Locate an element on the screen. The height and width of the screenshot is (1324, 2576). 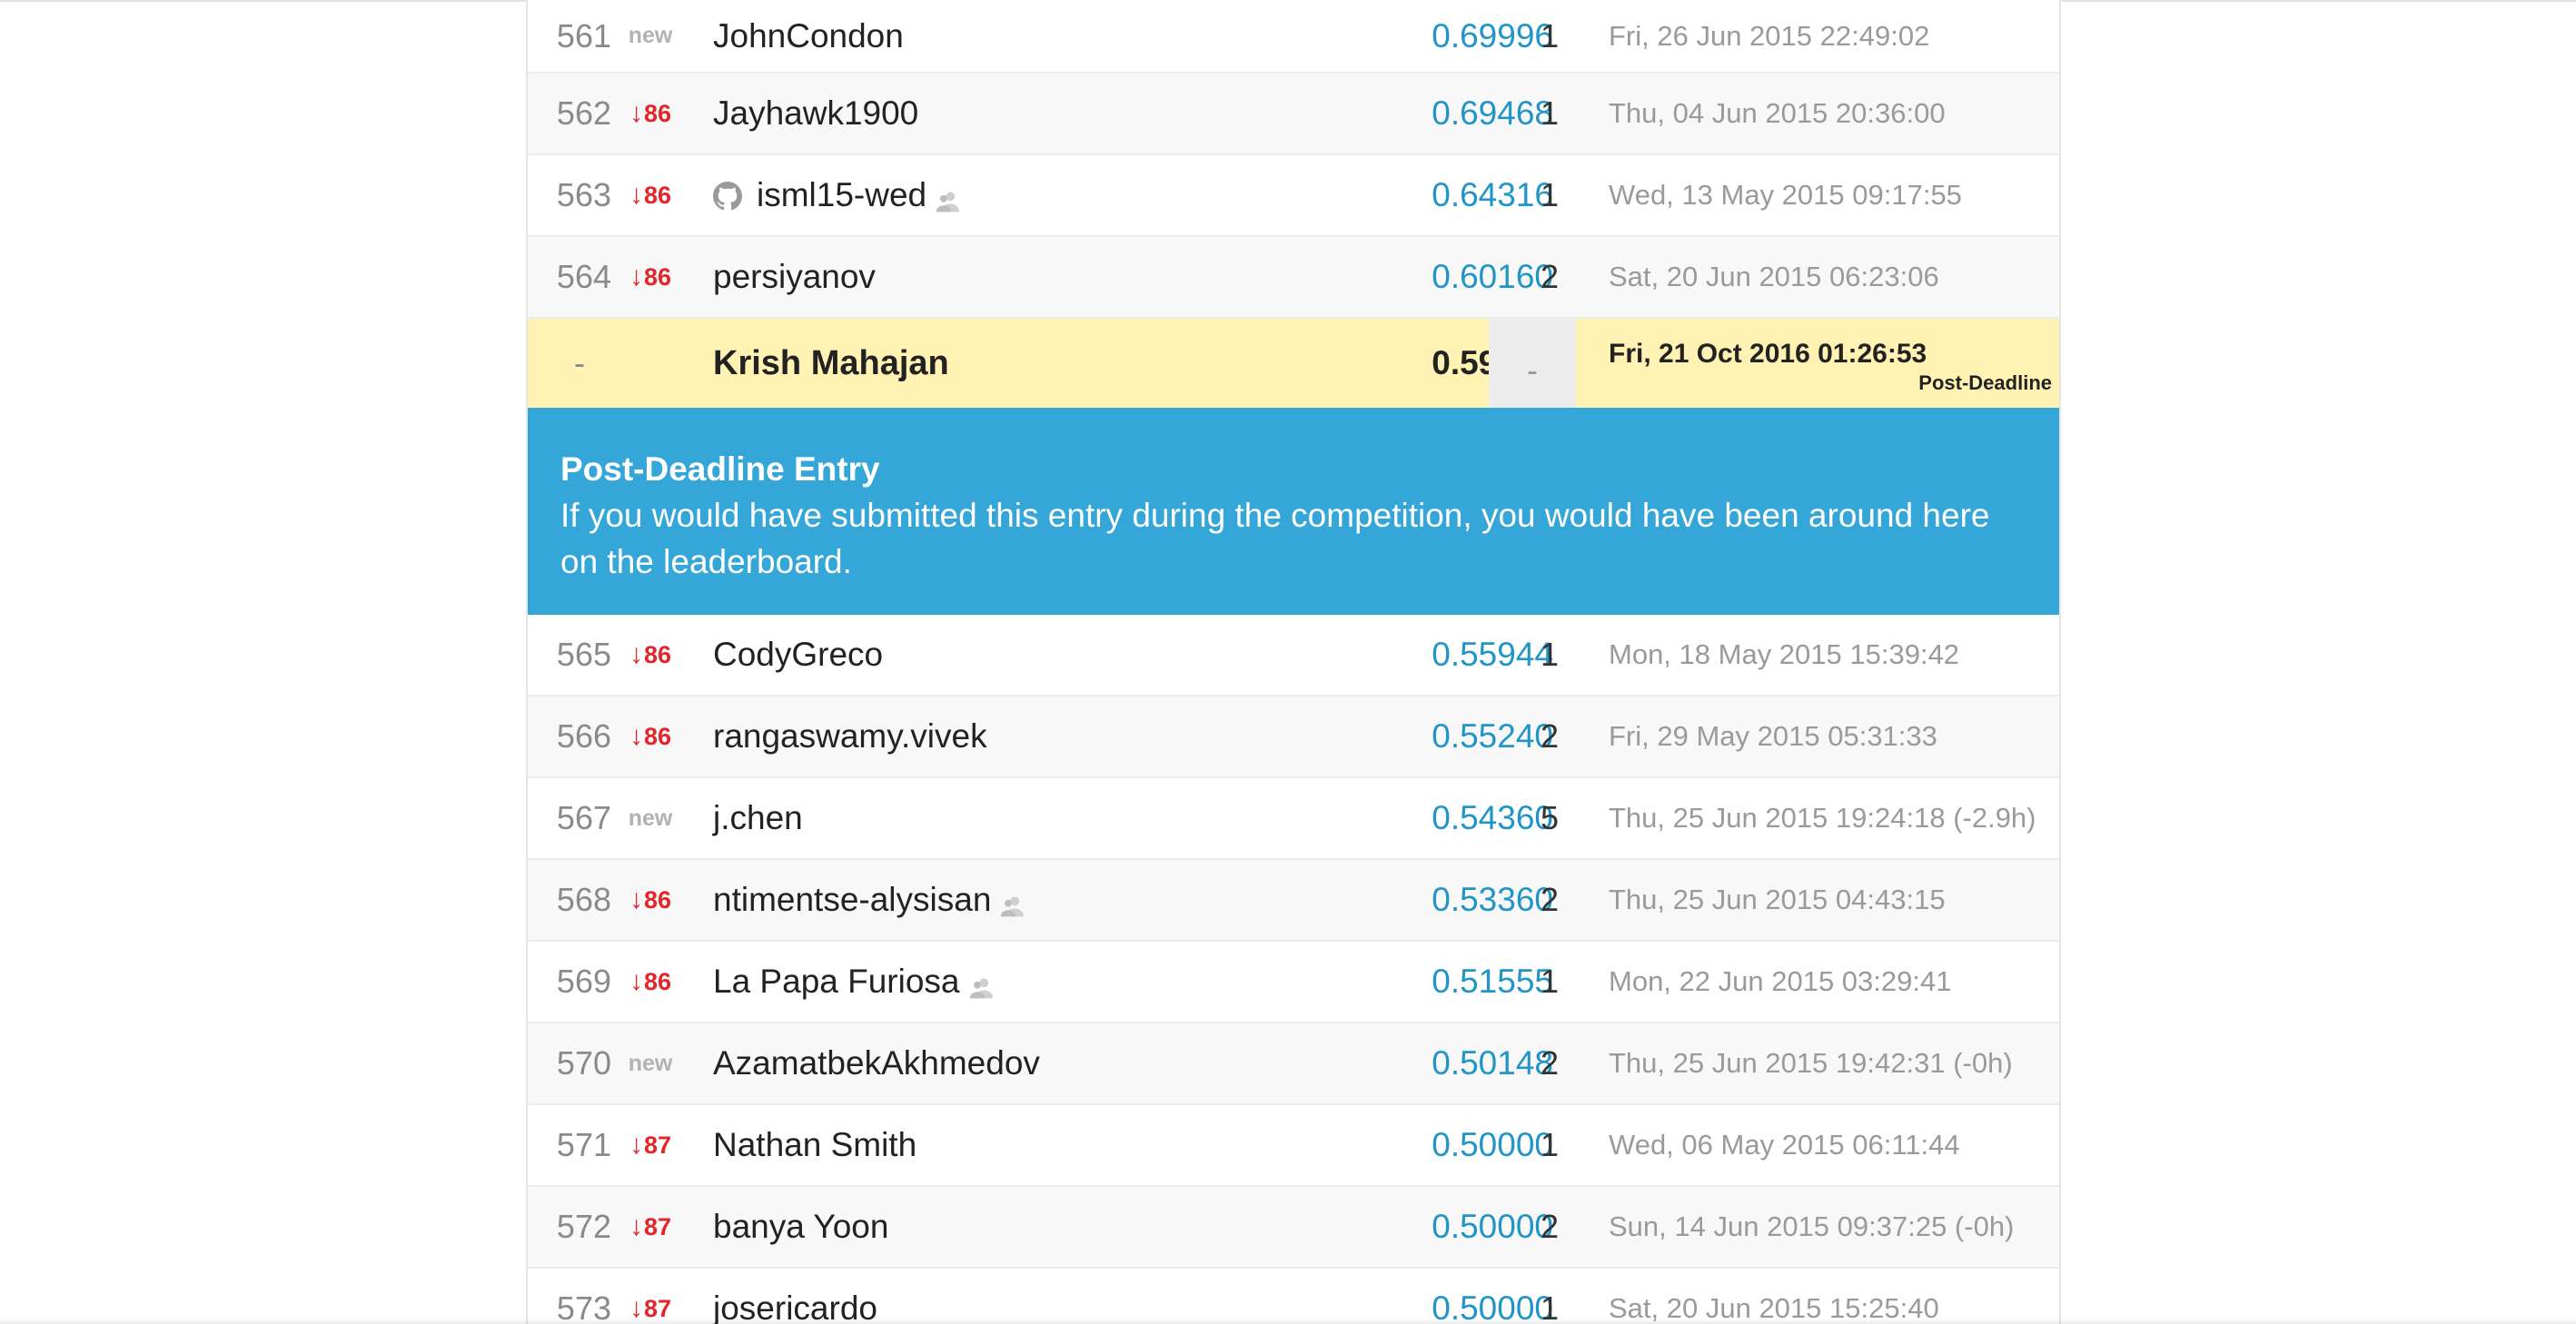
rank-cell: 566 is located at coordinates (583, 736).